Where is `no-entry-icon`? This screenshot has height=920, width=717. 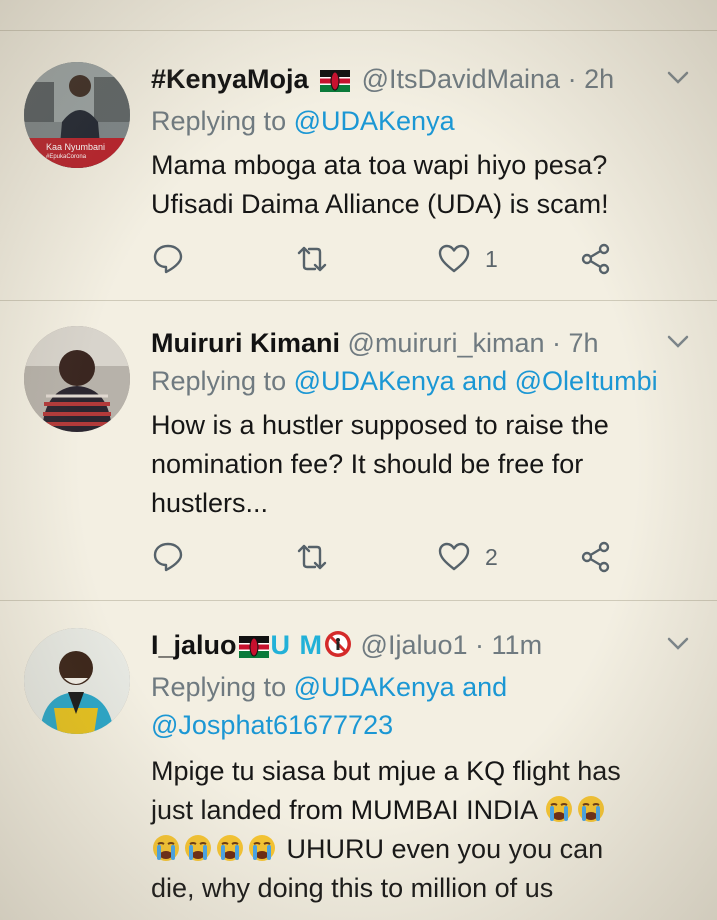 no-entry-icon is located at coordinates (338, 644).